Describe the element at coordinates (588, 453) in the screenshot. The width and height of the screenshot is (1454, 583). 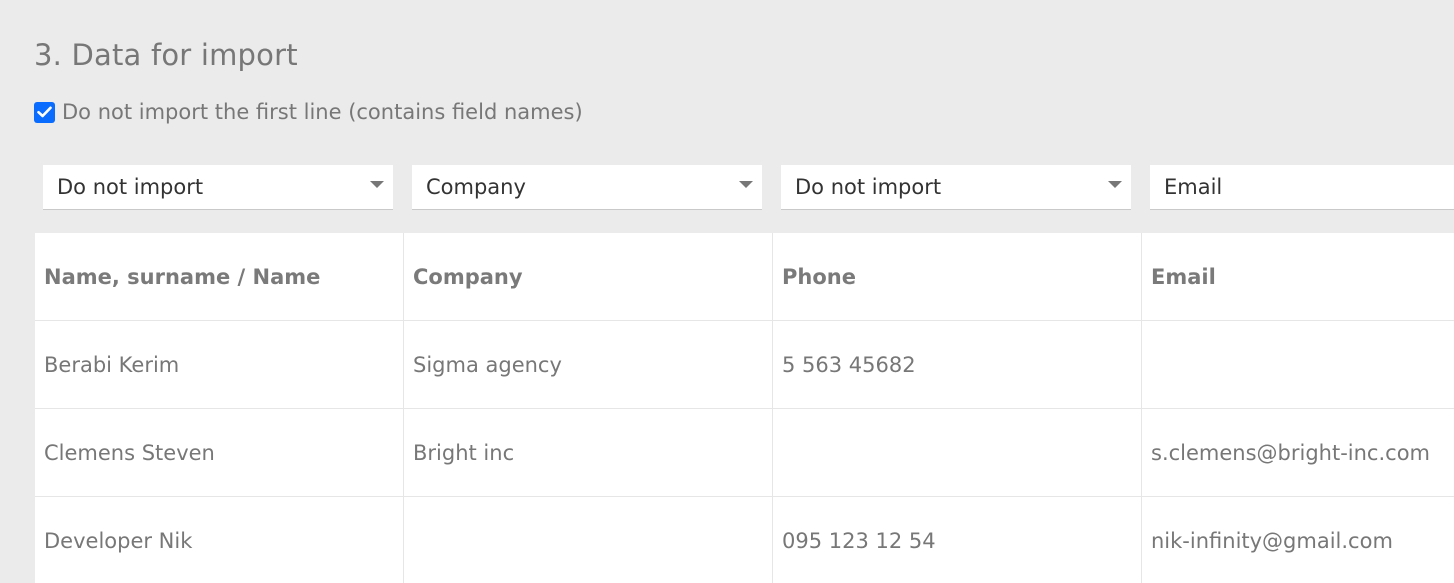
I see `table-cell: Bright inc` at that location.